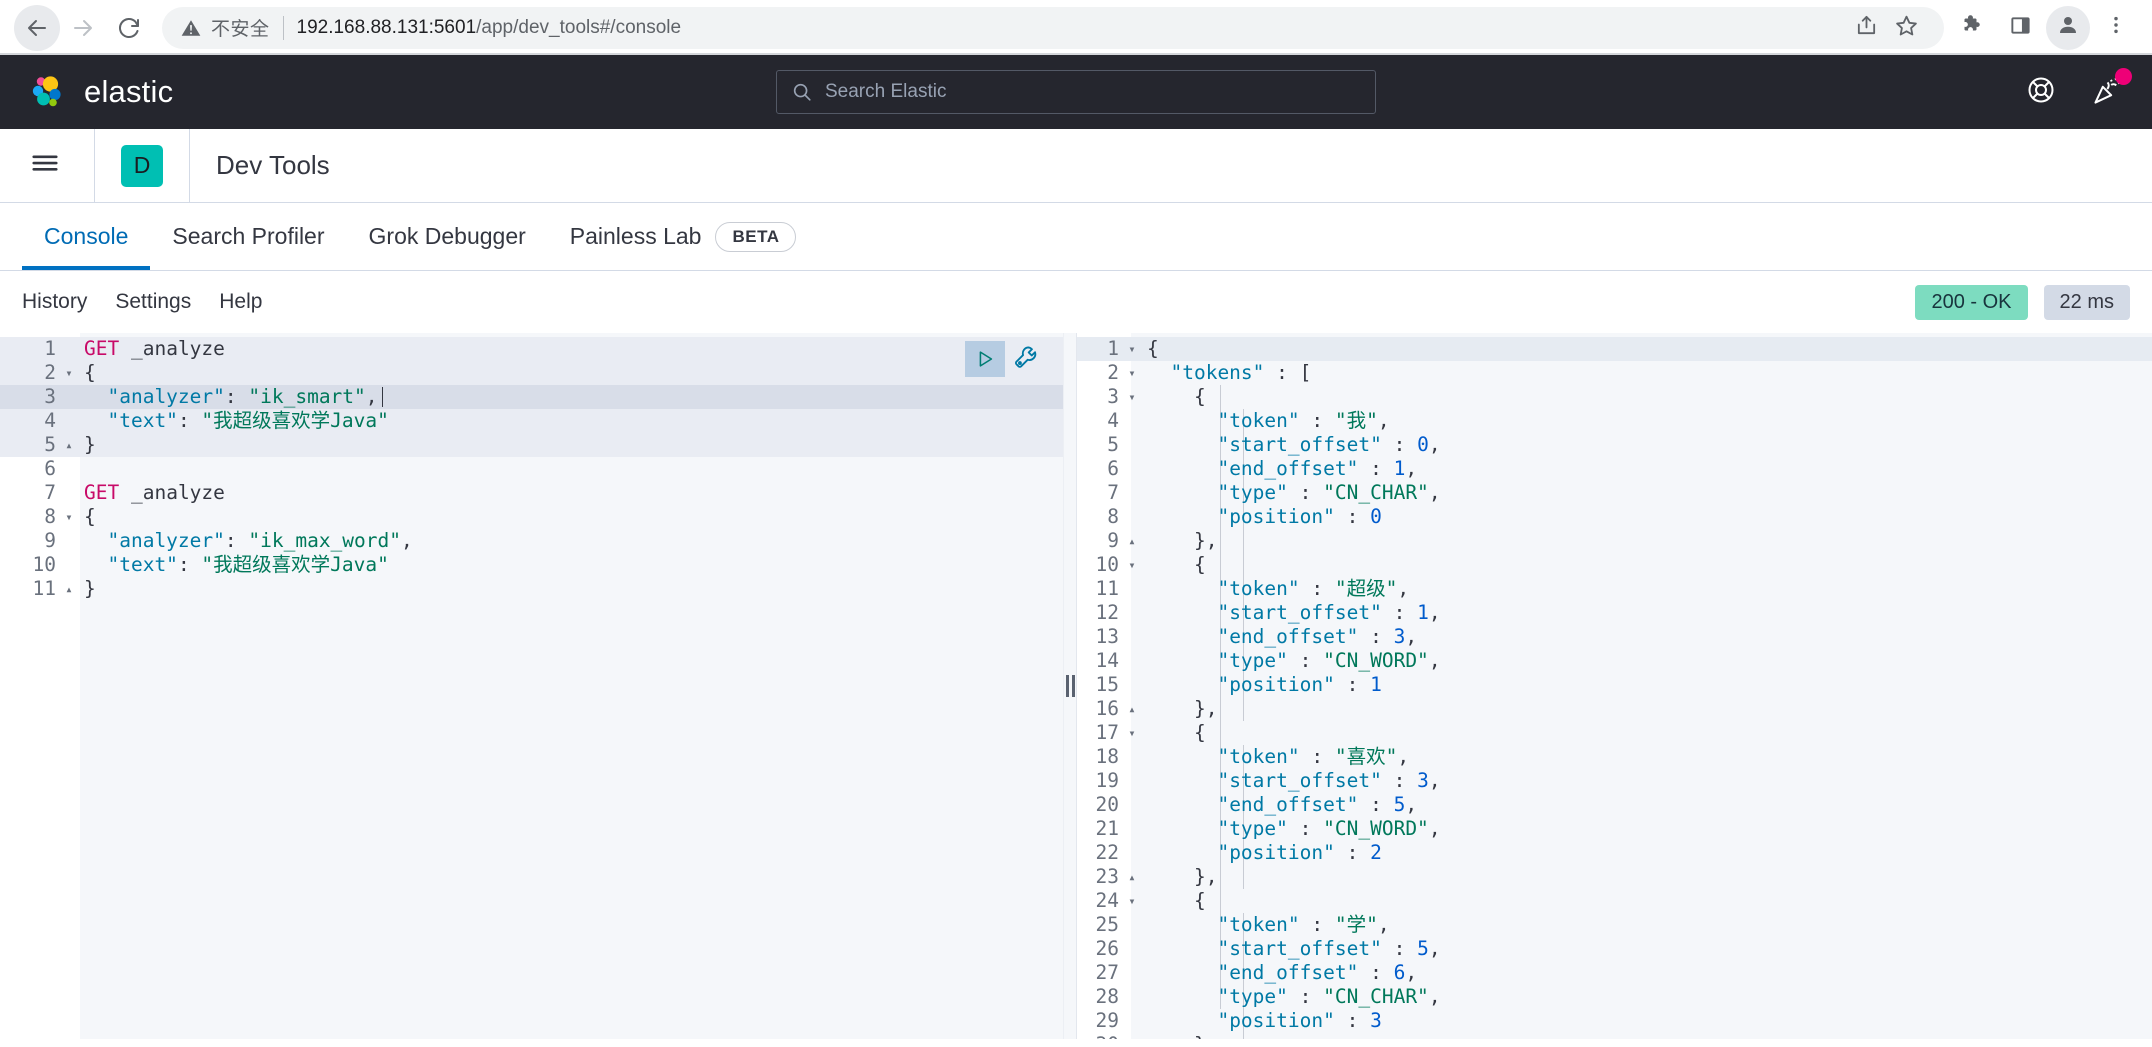 This screenshot has height=1047, width=2152. Describe the element at coordinates (2041, 92) in the screenshot. I see `help-button` at that location.